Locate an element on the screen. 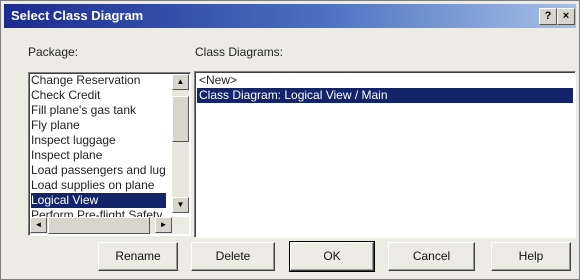  class-diagram-item-selected: Class Diagram: Logical View / Main is located at coordinates (385, 95).